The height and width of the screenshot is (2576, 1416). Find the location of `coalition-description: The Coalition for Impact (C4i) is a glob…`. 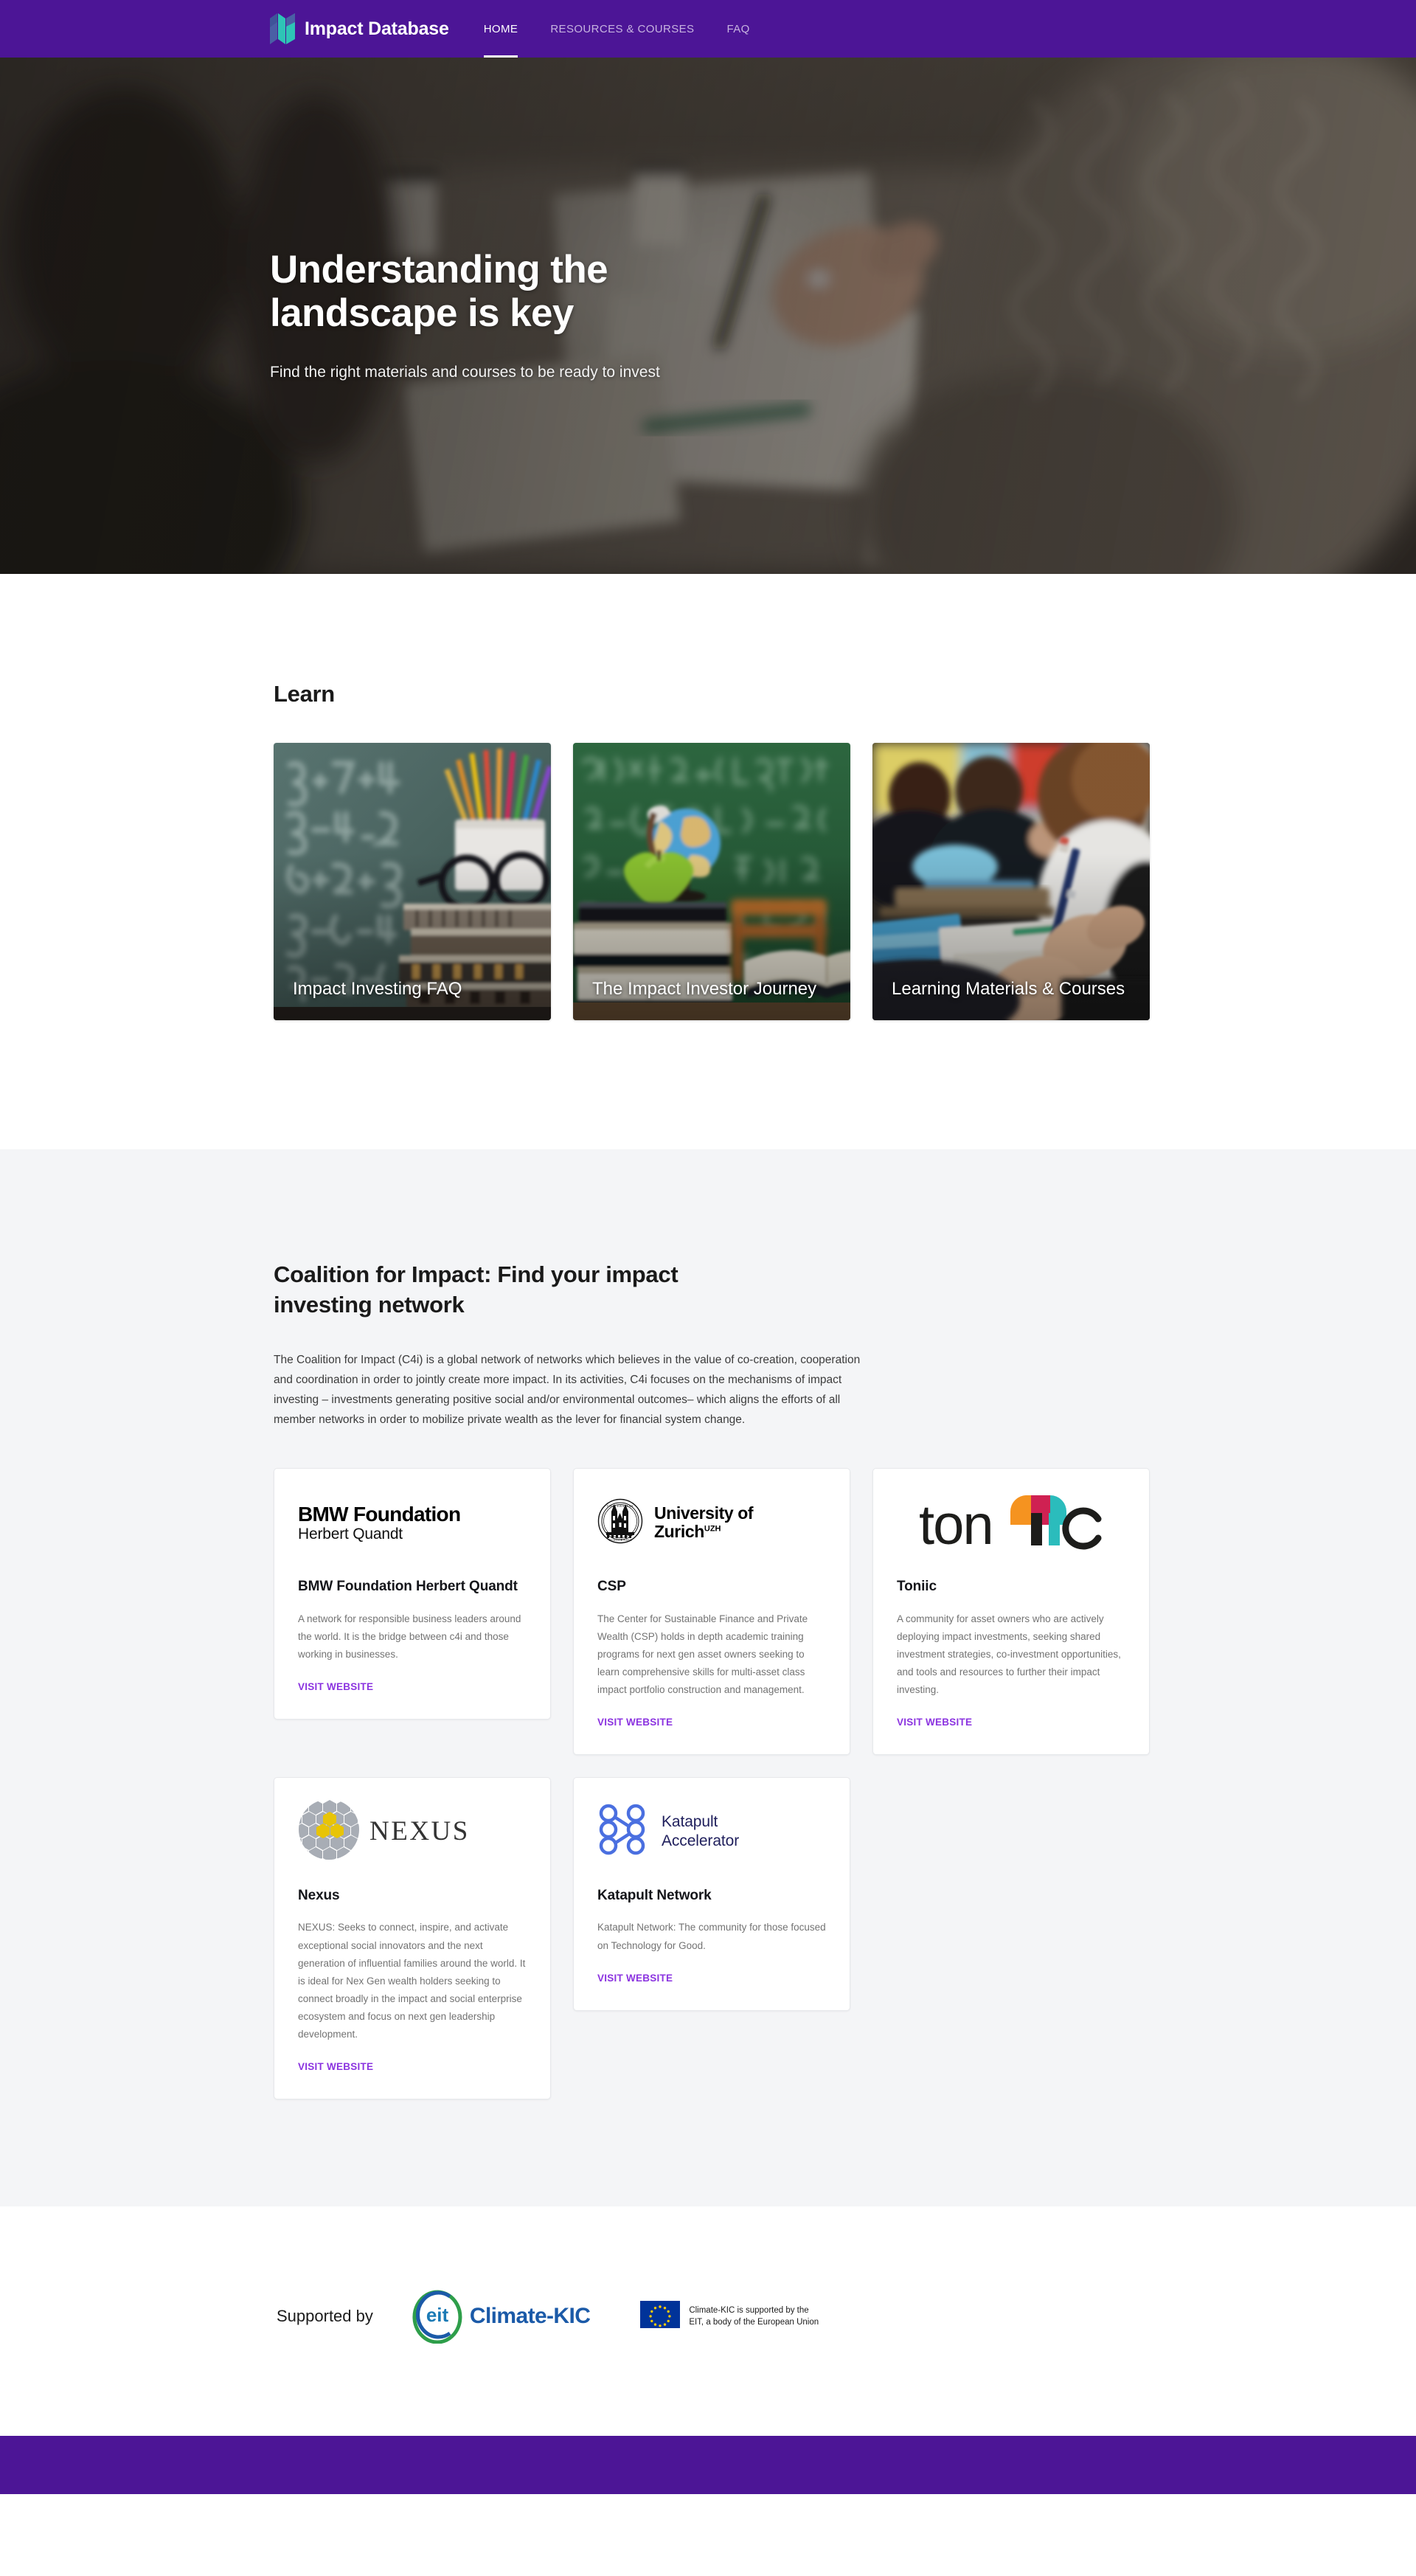

coalition-description: The Coalition for Impact (C4i) is a glob… is located at coordinates (567, 1390).